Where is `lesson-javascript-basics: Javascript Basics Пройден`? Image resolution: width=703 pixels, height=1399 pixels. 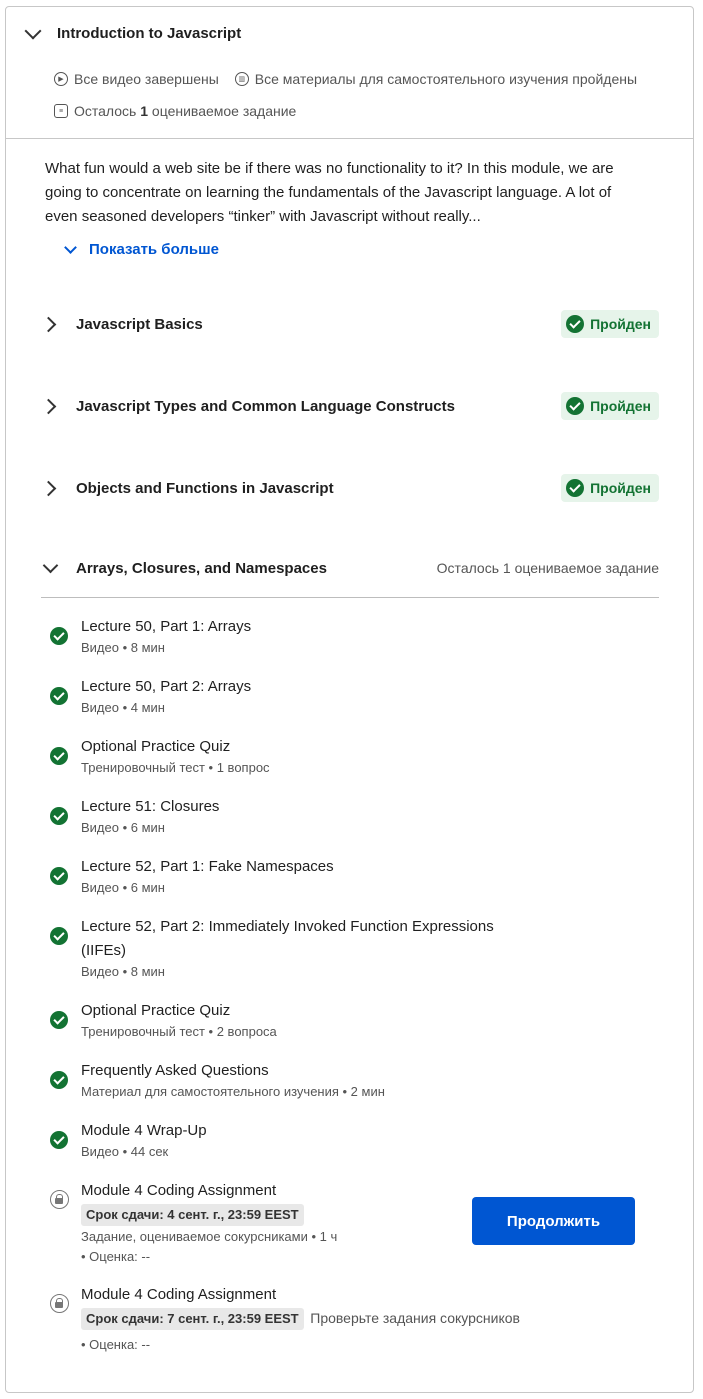 lesson-javascript-basics: Javascript Basics Пройден is located at coordinates (349, 324).